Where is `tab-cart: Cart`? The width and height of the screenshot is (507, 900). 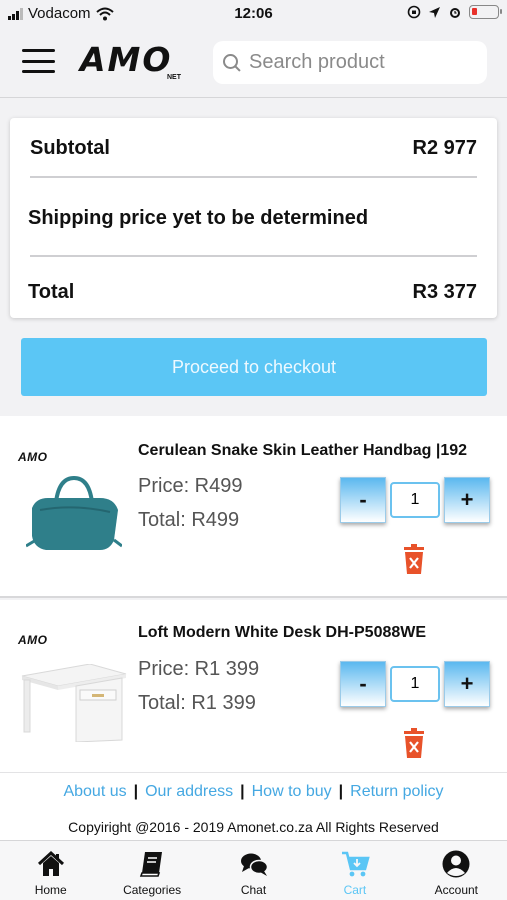
tab-cart: Cart is located at coordinates (354, 870).